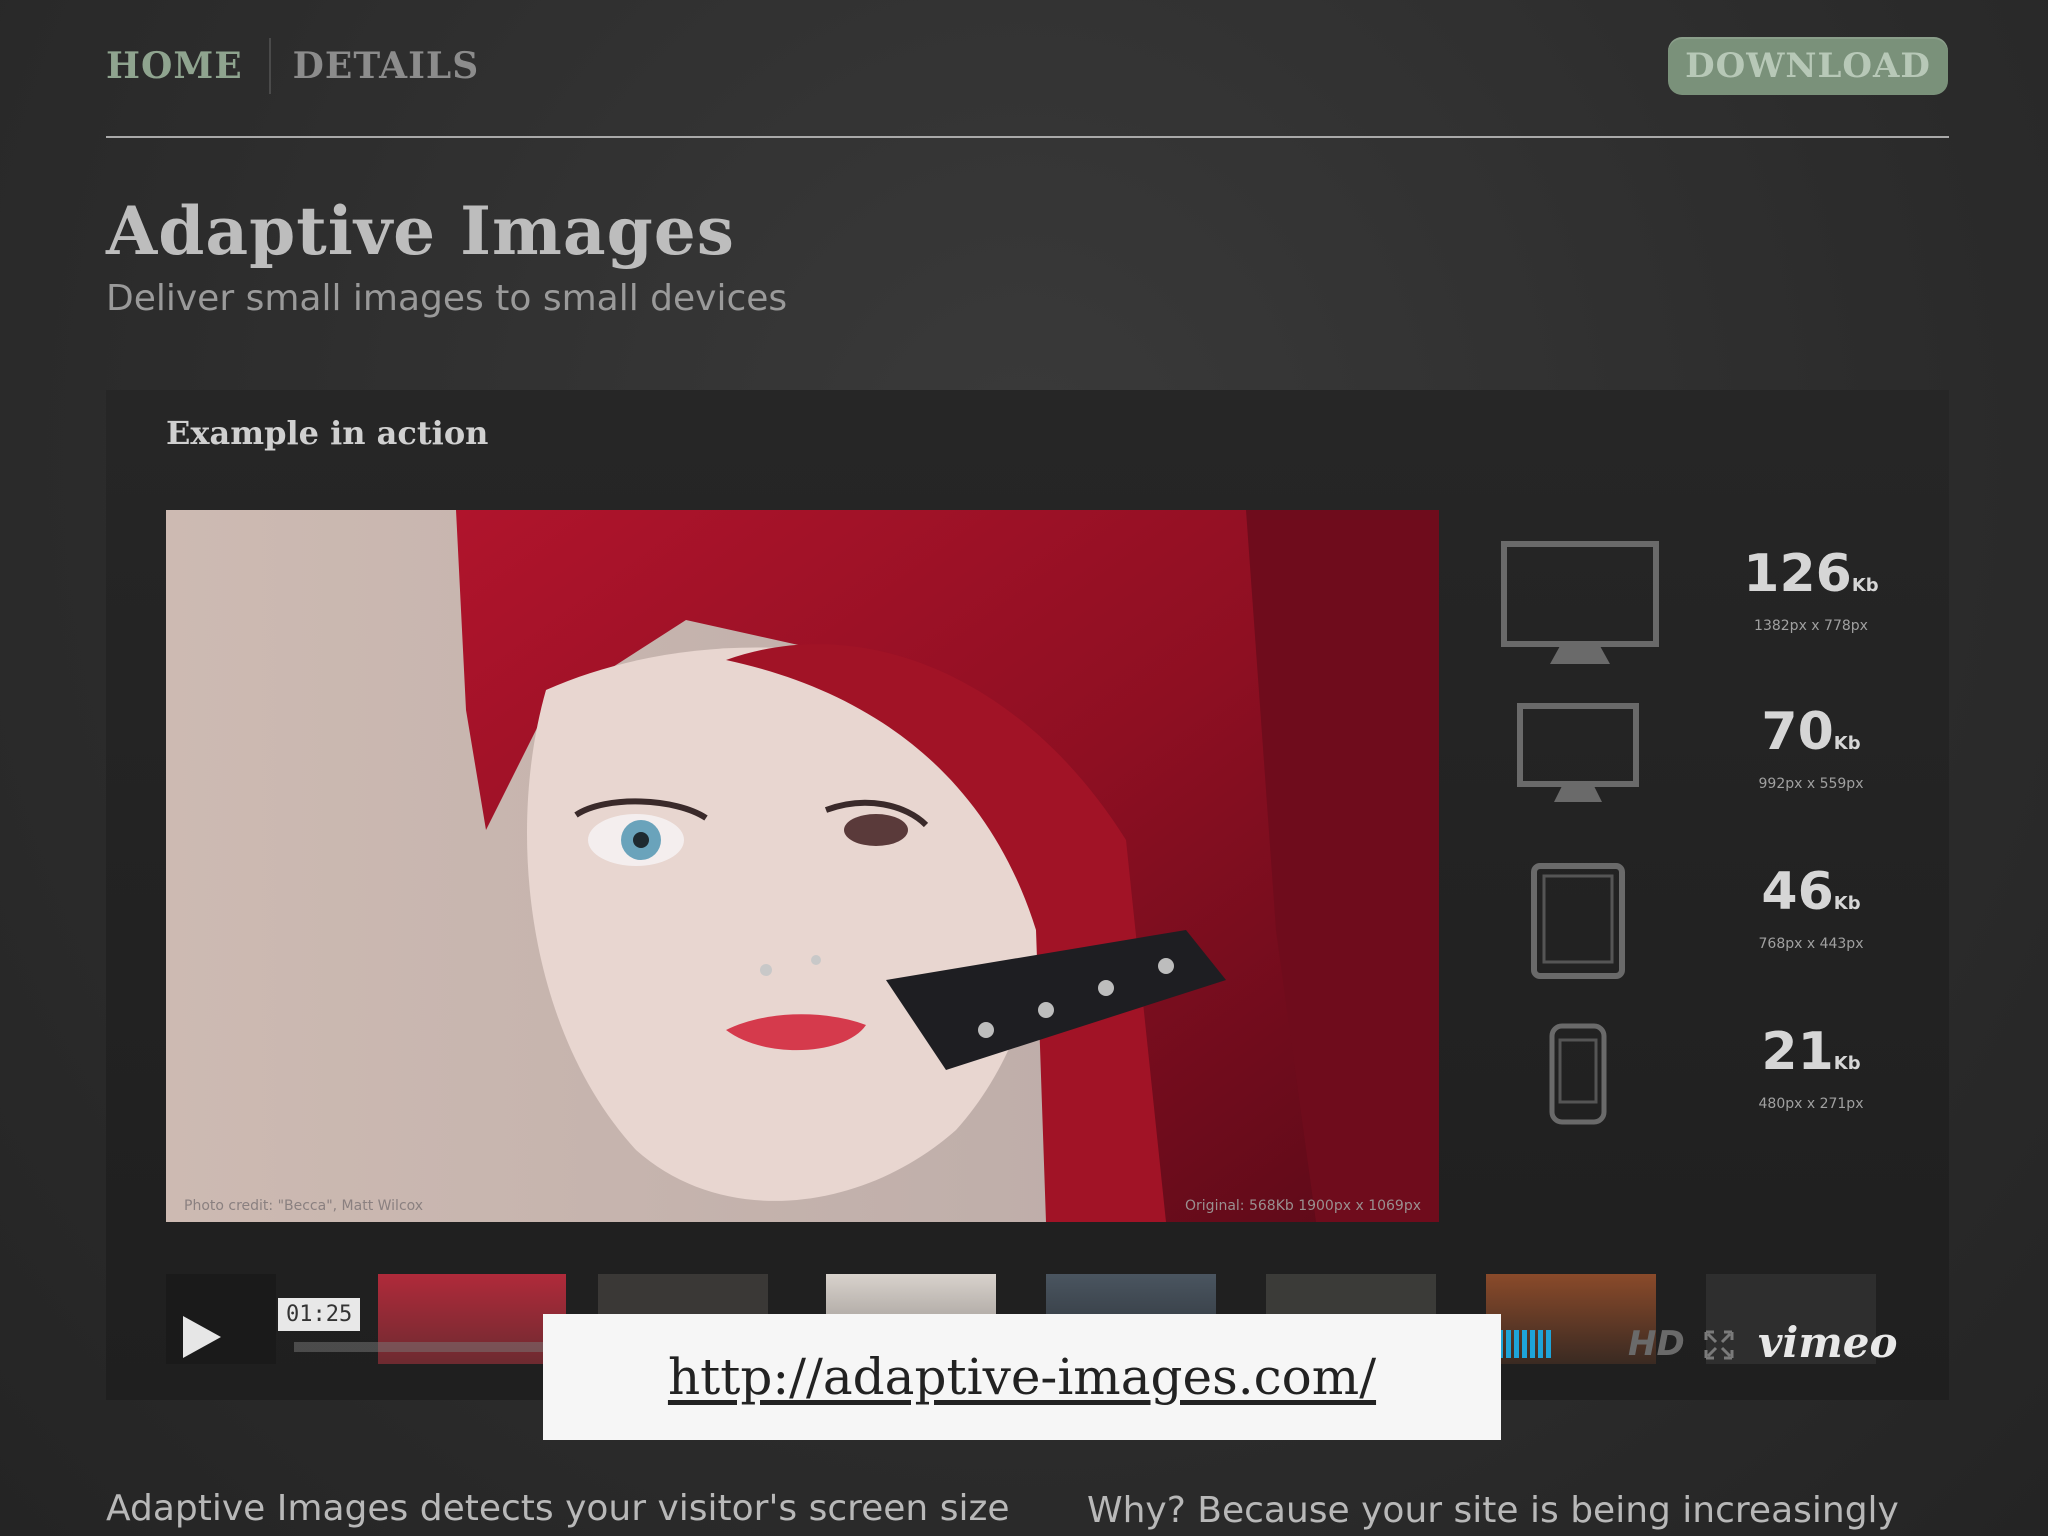 The height and width of the screenshot is (1536, 2048). I want to click on page-subtitle: Deliver small images to small devices, so click(447, 298).